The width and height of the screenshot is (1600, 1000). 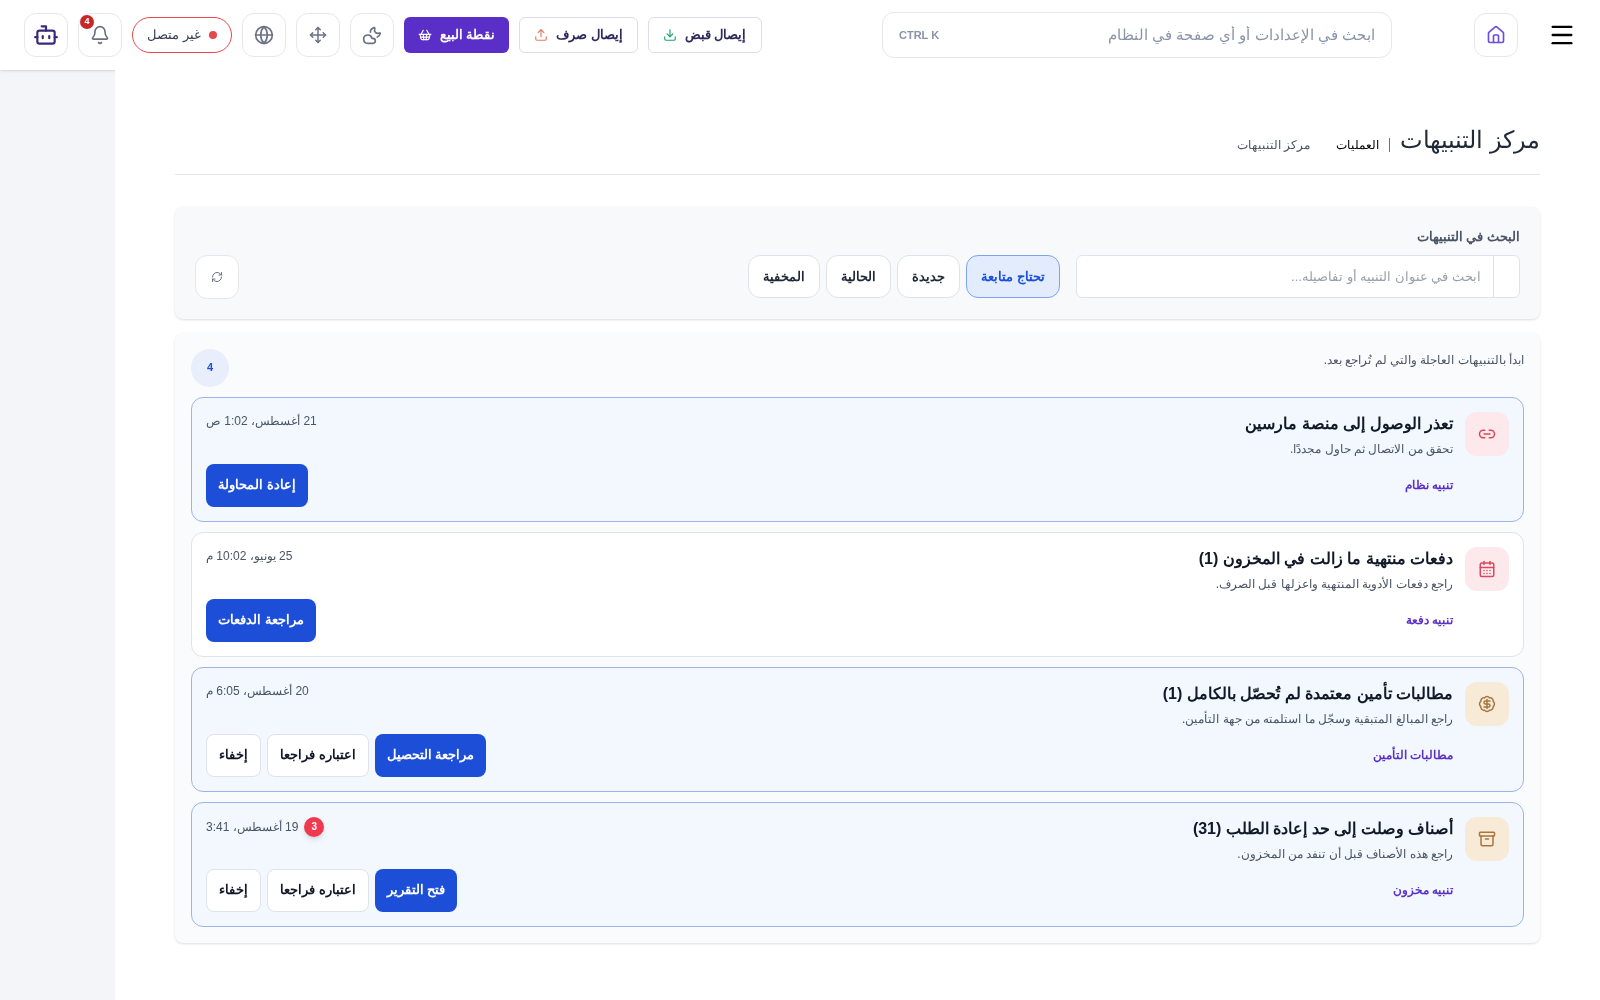 I want to click on breadcrumb-link: العمليات, so click(x=1358, y=145).